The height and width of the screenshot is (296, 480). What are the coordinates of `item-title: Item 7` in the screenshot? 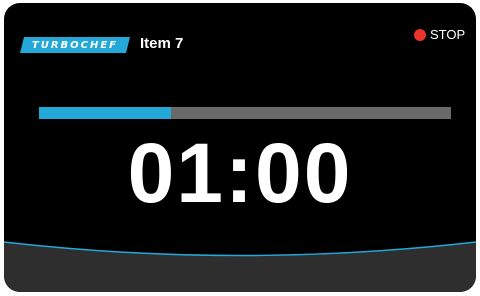 It's located at (162, 43).